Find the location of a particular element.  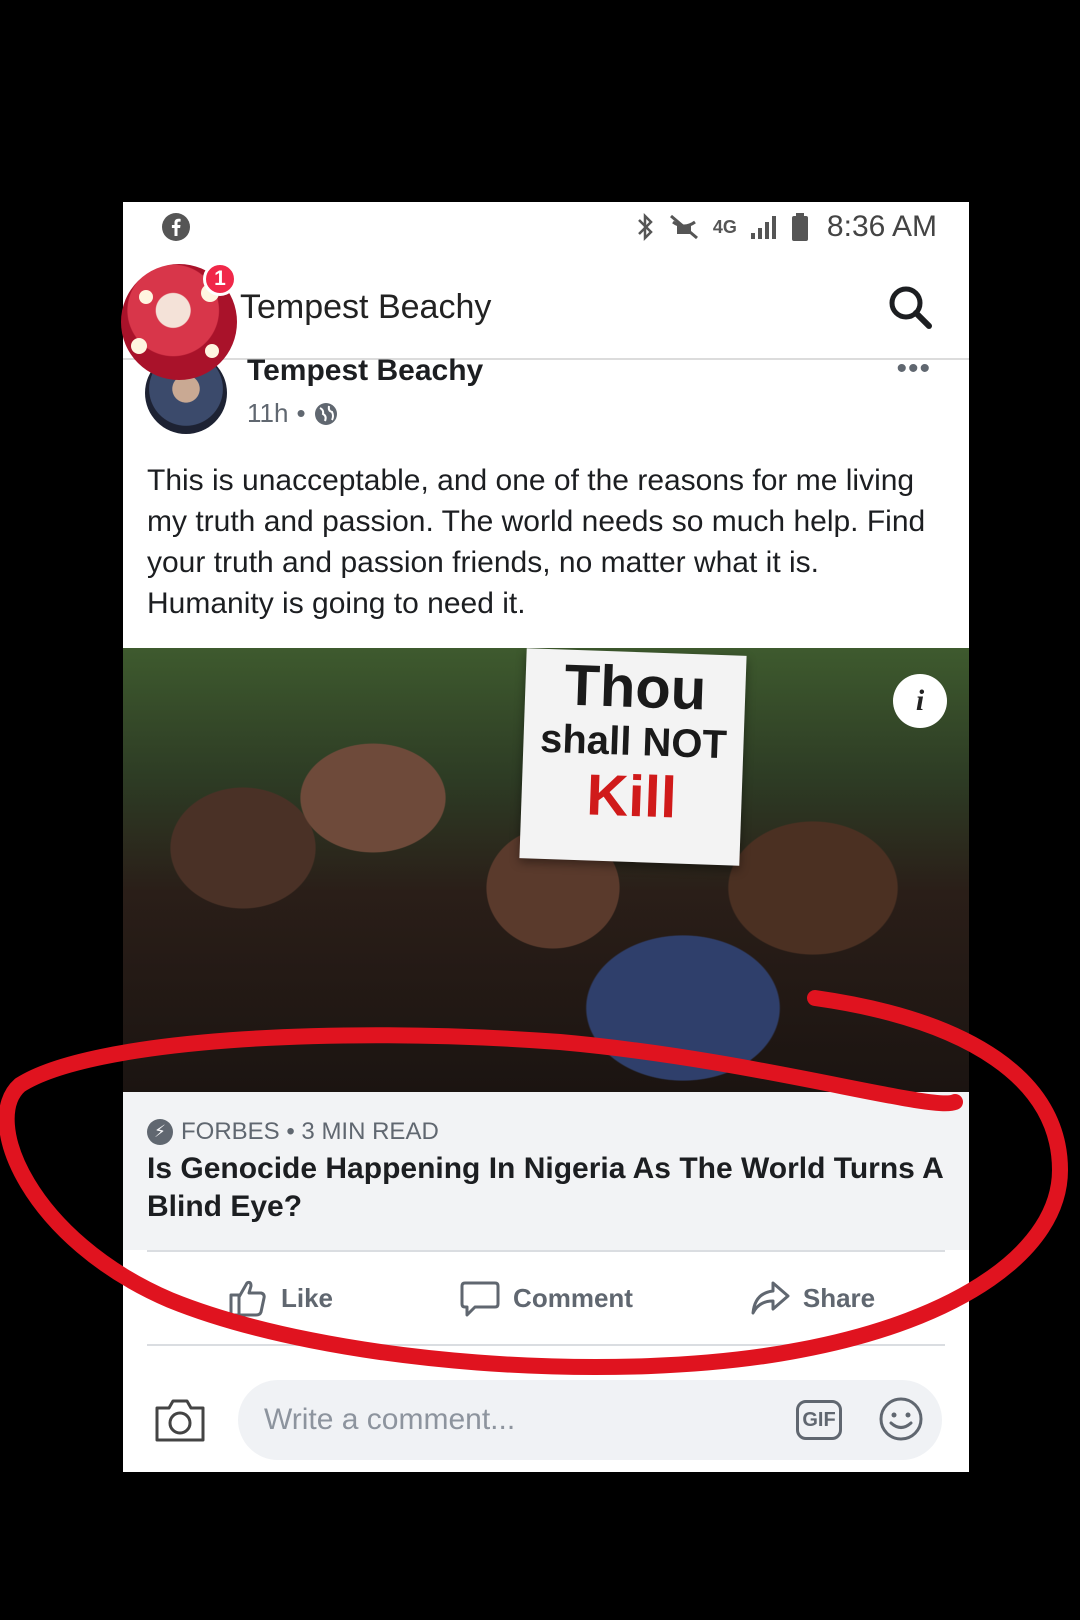

post-time: 11h is located at coordinates (267, 413).